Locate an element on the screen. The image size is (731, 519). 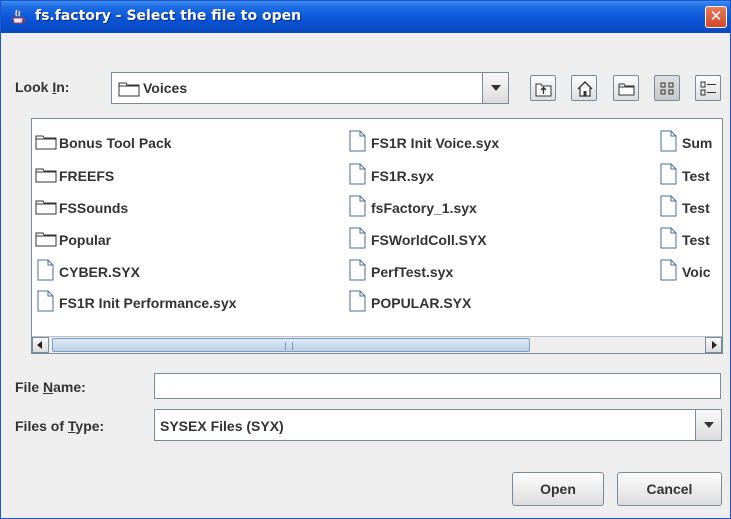
new-folder-icon is located at coordinates (626, 89).